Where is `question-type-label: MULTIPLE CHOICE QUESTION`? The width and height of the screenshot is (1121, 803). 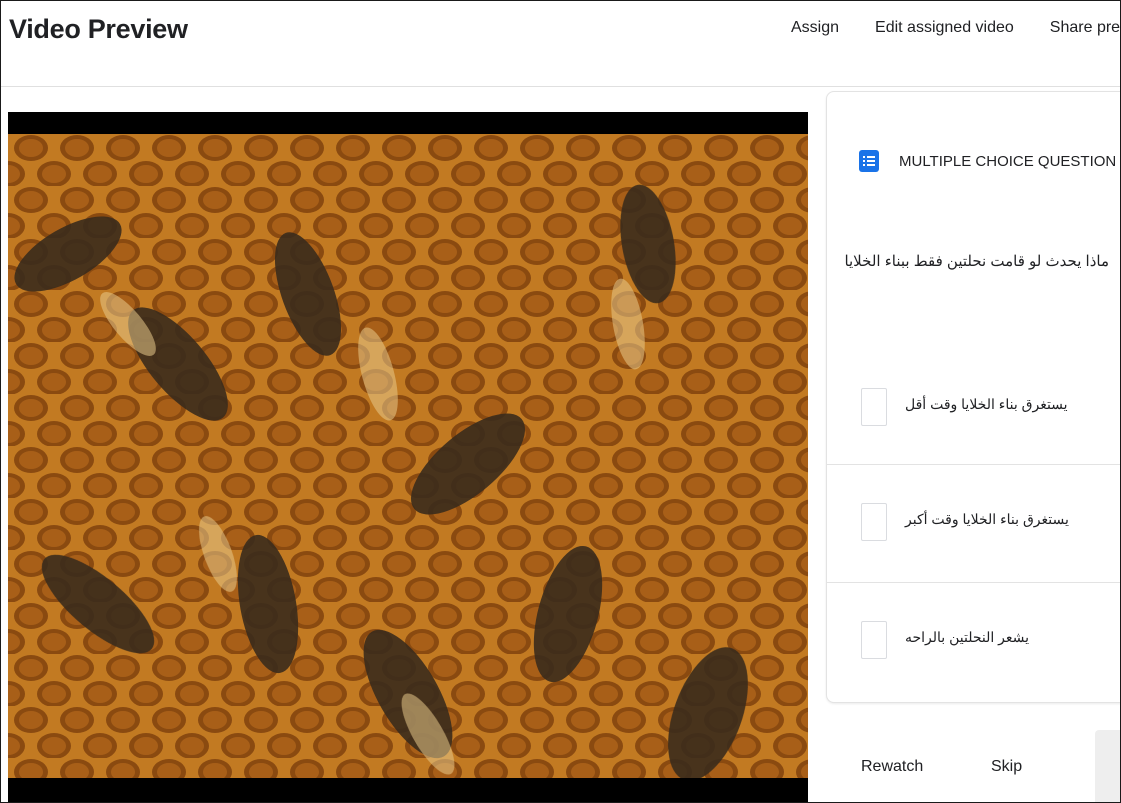 question-type-label: MULTIPLE CHOICE QUESTION is located at coordinates (1008, 161).